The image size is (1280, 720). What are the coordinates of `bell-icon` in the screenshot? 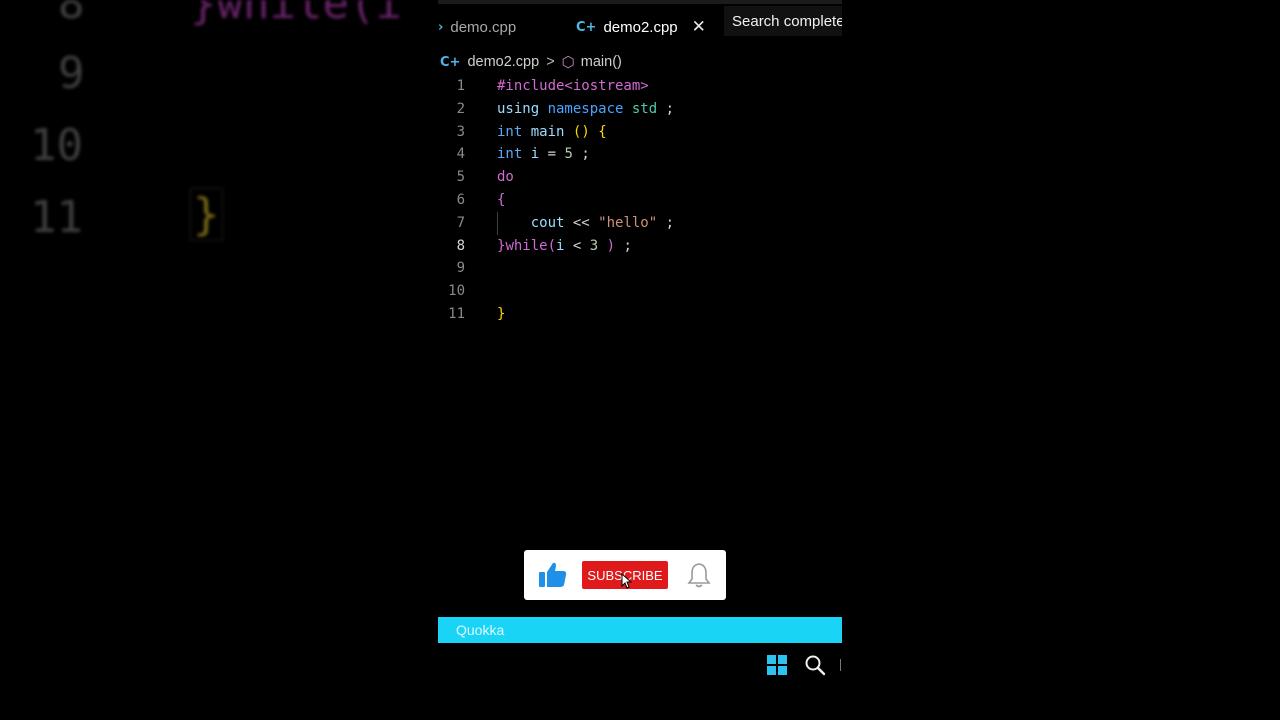 It's located at (699, 575).